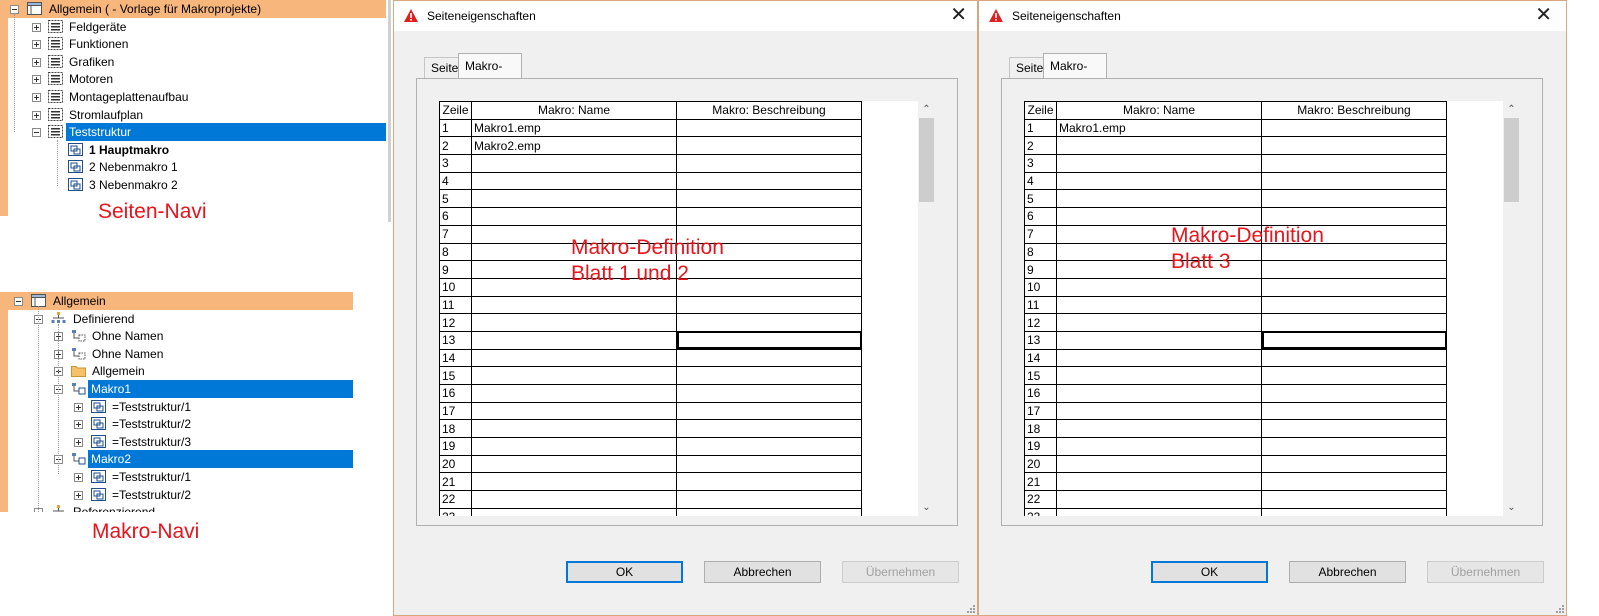  What do you see at coordinates (176, 354) in the screenshot?
I see `makro-tree-item: Ohne Namen` at bounding box center [176, 354].